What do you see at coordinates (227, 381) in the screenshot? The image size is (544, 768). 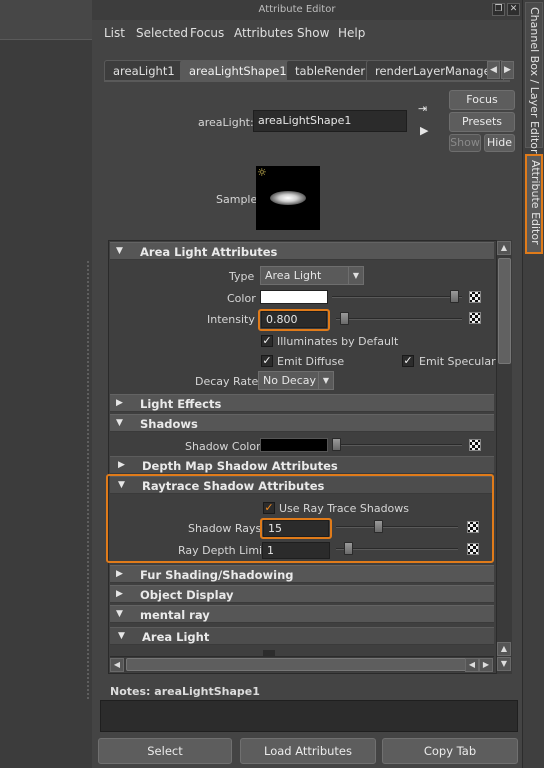 I see `decay-label: Decay Rate` at bounding box center [227, 381].